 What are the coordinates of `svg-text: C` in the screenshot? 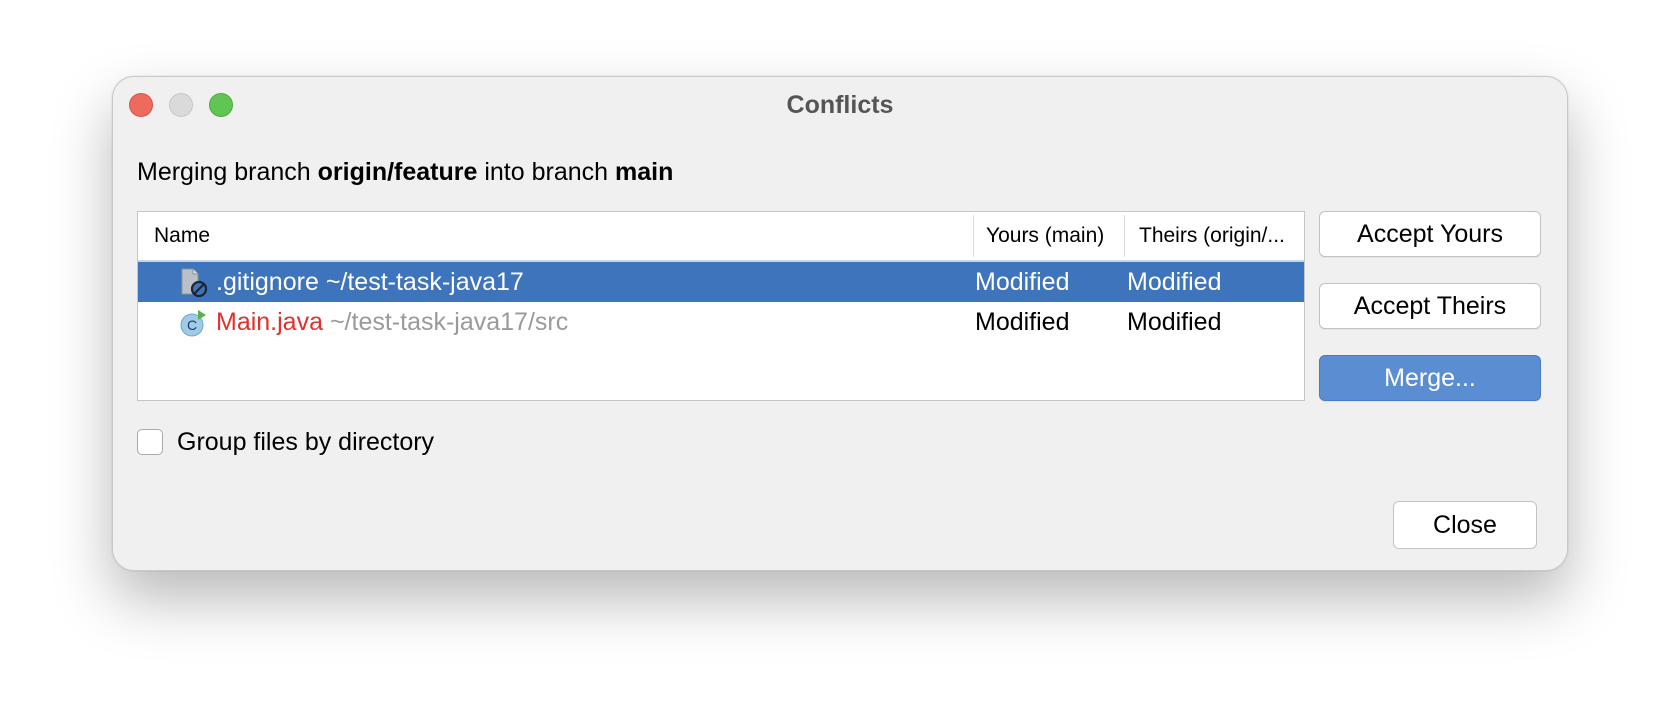 It's located at (192, 325).